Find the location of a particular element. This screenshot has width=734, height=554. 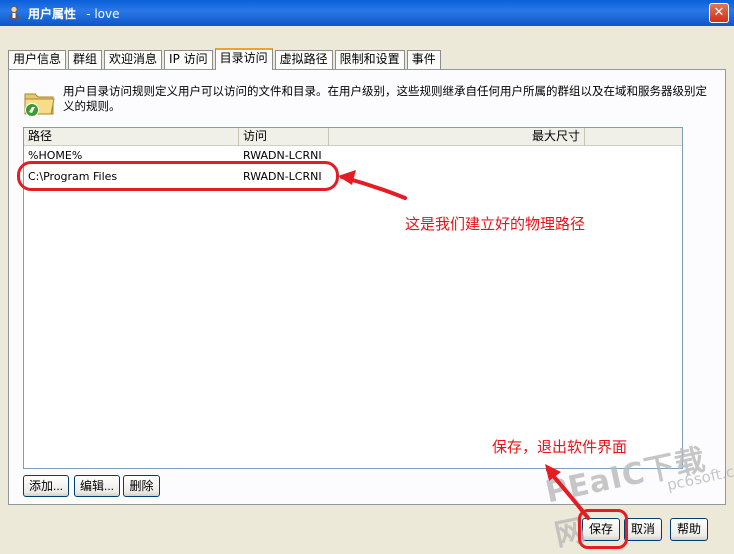

tab-strip: 用户信息 群组 欢迎消息 IP 访问 目录访问 虚拟路径 限制和设置 事件 is located at coordinates (225, 59).